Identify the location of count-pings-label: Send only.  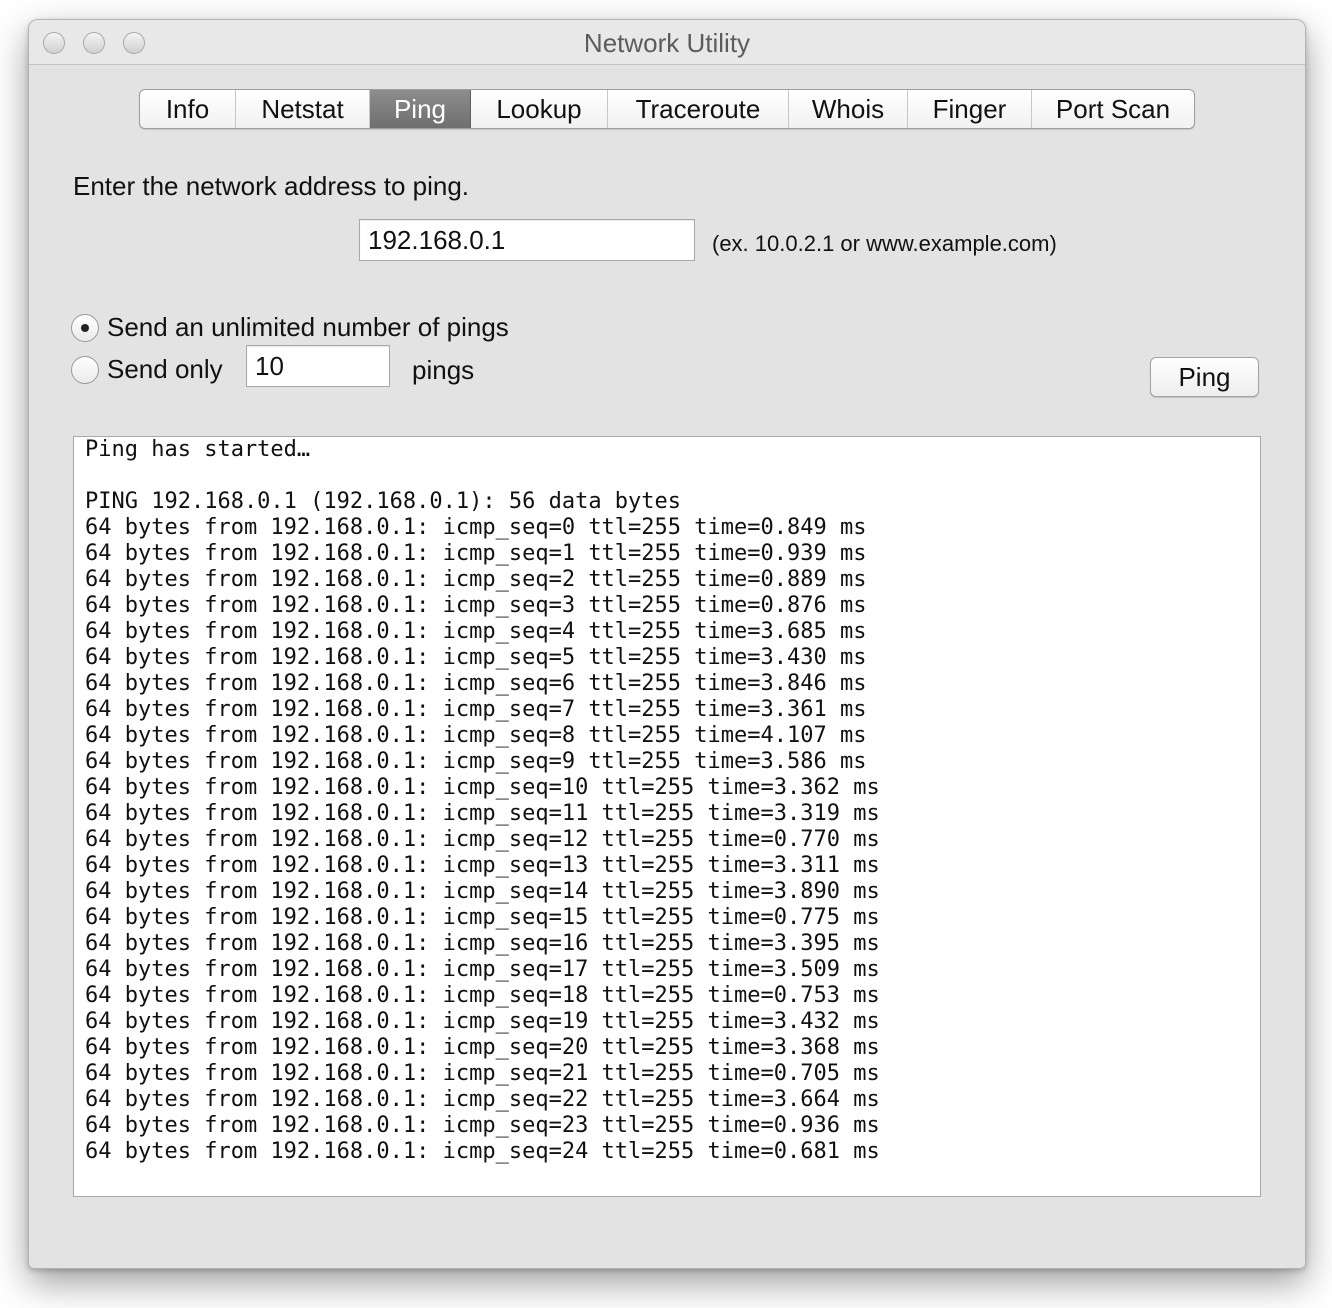
(165, 369).